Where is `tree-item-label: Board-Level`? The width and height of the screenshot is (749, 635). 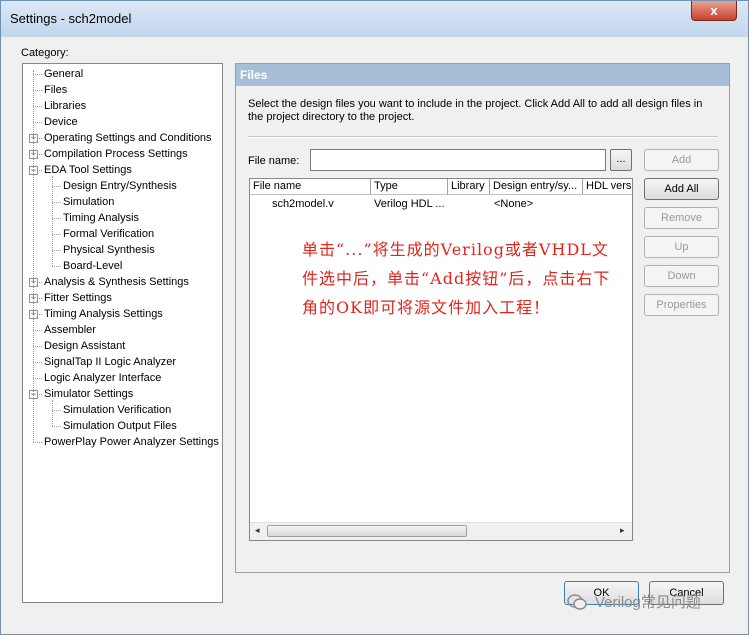 tree-item-label: Board-Level is located at coordinates (93, 266).